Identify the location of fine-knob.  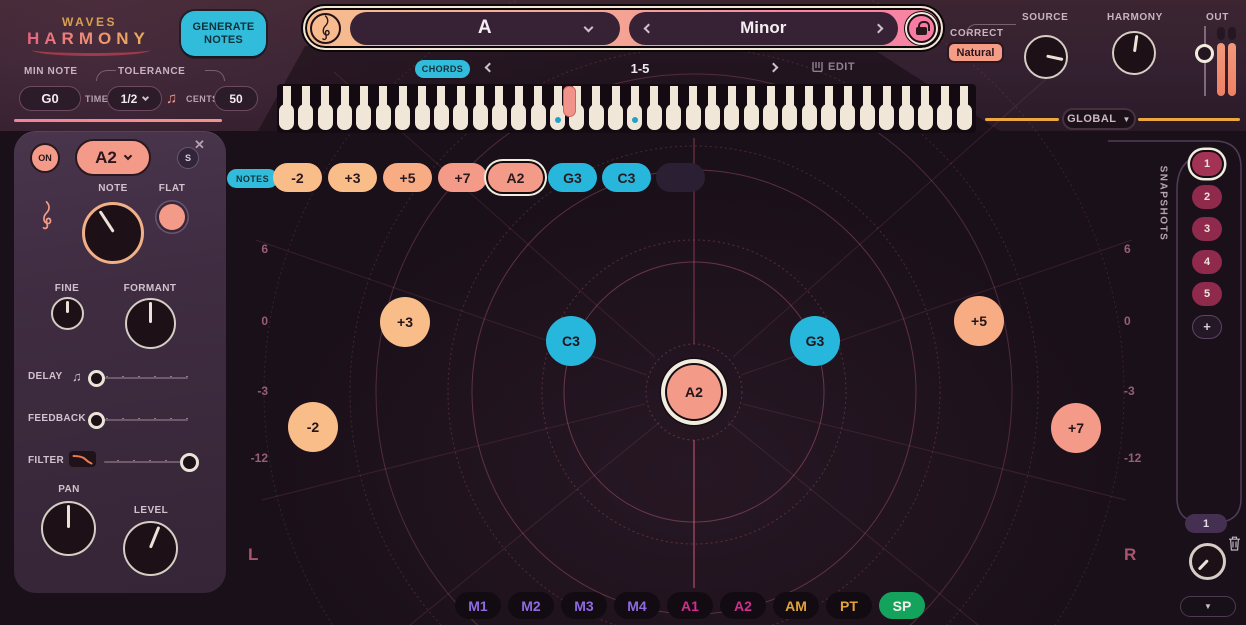
(67, 313).